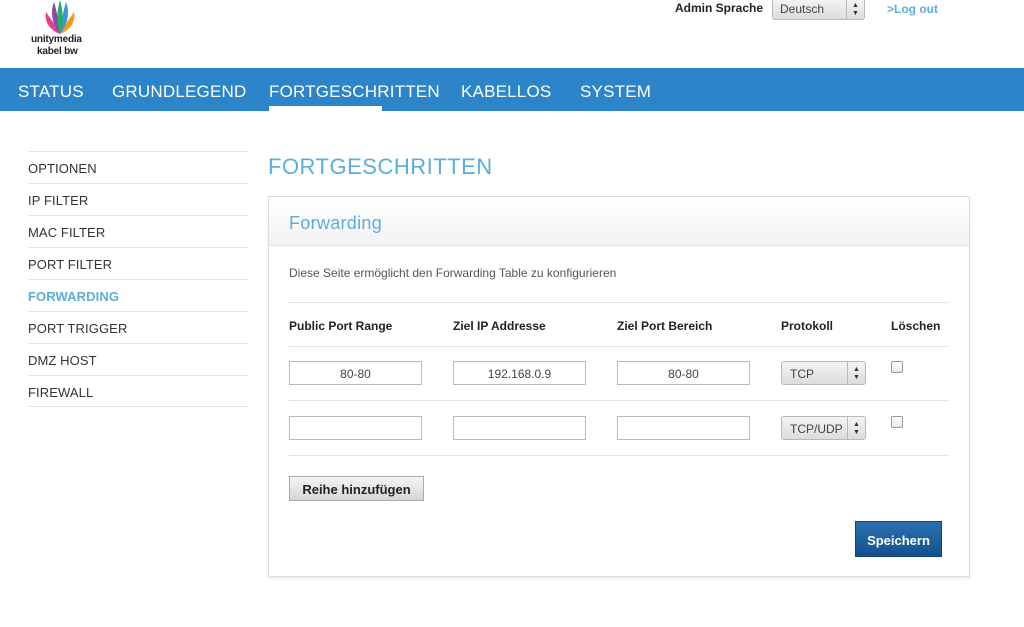 The height and width of the screenshot is (627, 1024). Describe the element at coordinates (380, 166) in the screenshot. I see `page-title: FORTGESCHRITTEN` at that location.